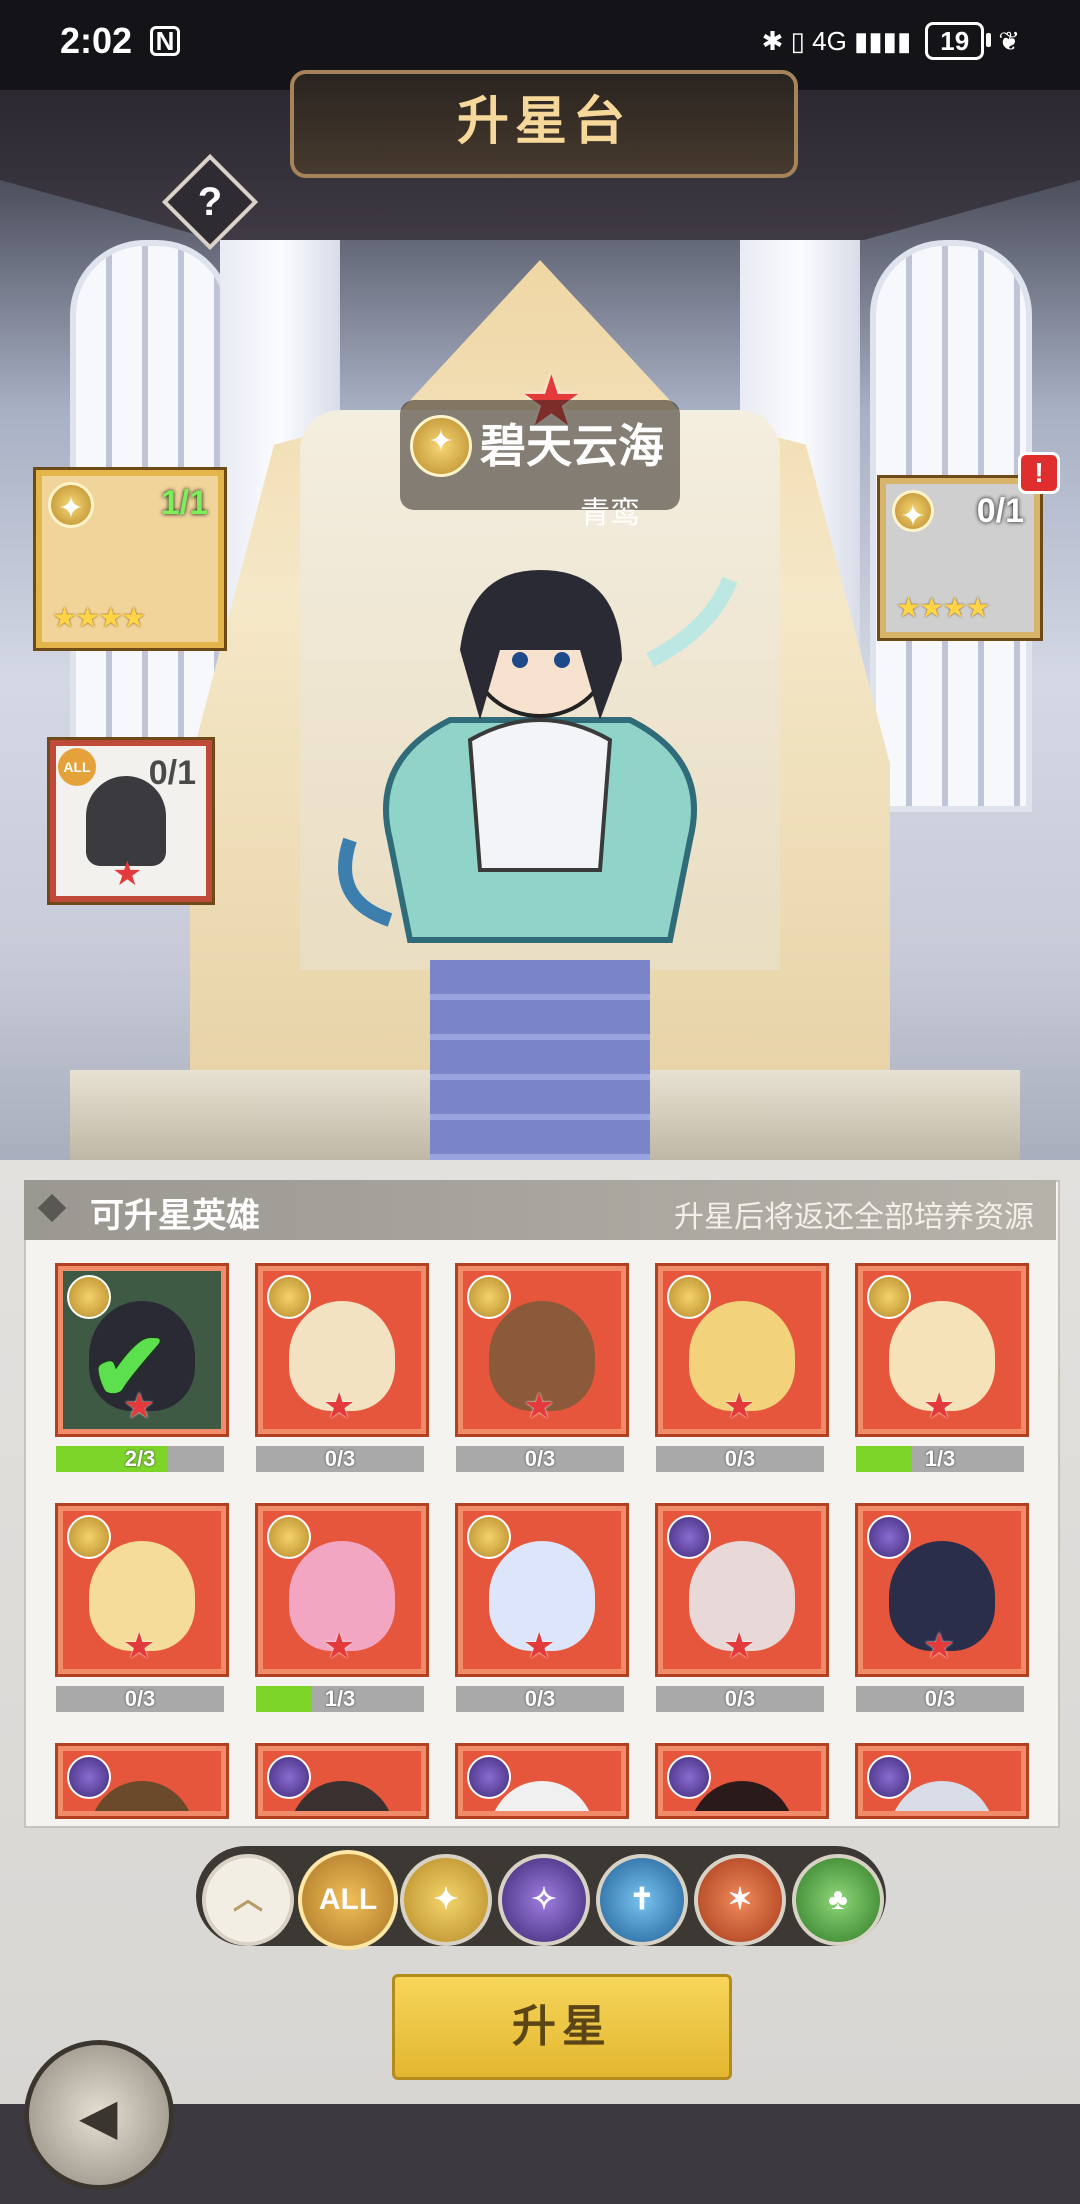 This screenshot has height=2204, width=1080. What do you see at coordinates (572, 446) in the screenshot?
I see `hero-name: 碧天云海` at bounding box center [572, 446].